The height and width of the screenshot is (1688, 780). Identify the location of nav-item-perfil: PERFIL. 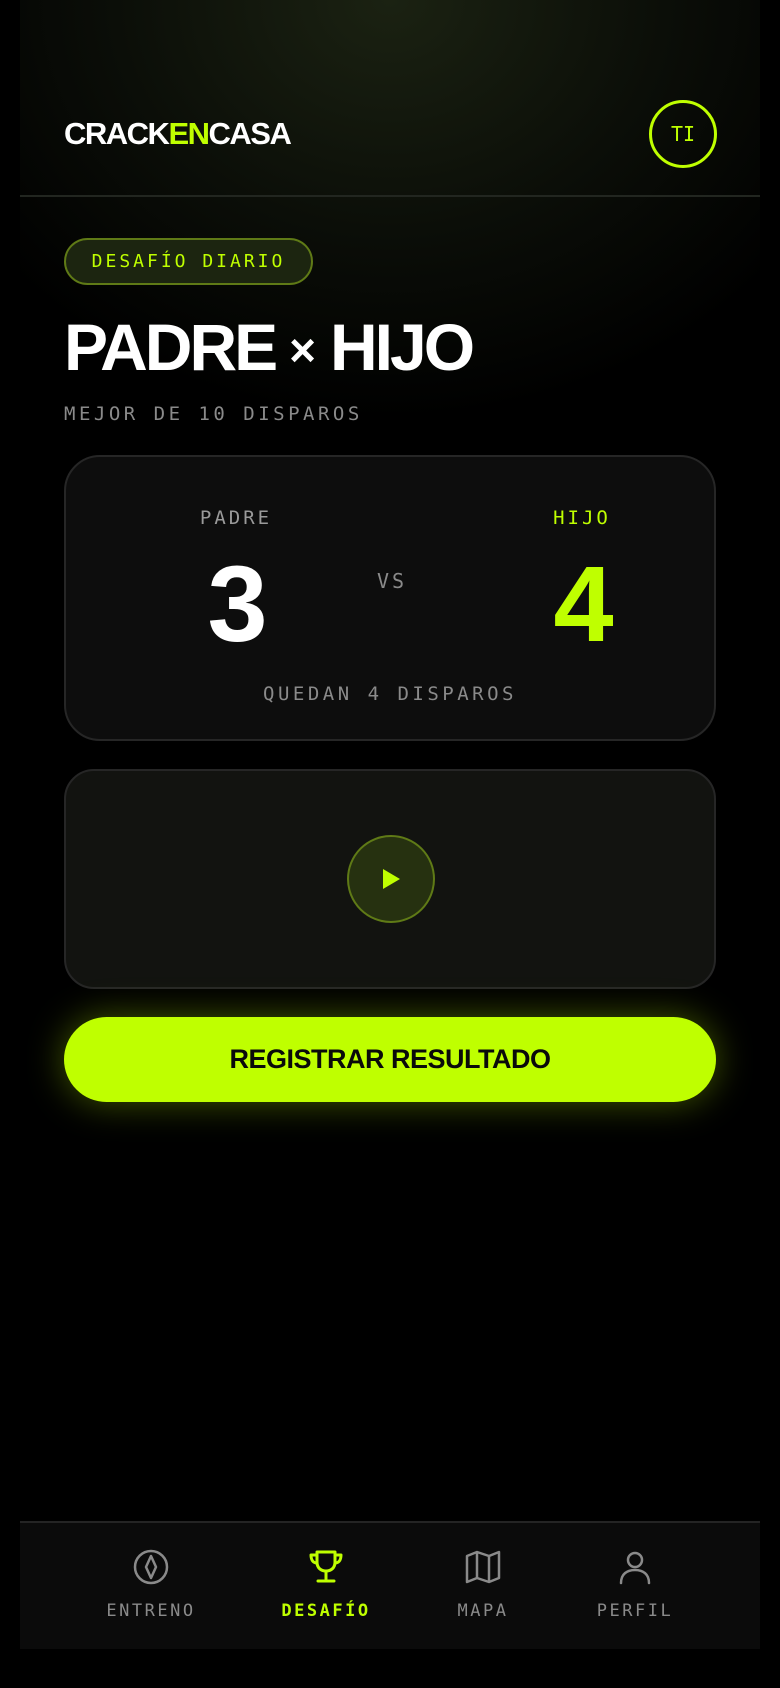
(635, 1584).